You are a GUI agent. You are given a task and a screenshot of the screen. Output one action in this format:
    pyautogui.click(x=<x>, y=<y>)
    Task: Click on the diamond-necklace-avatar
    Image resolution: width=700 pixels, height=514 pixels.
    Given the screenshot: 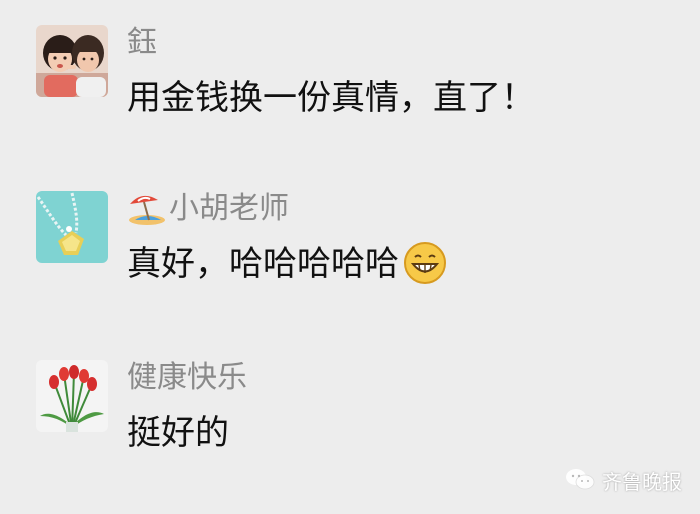 What is the action you would take?
    pyautogui.click(x=72, y=227)
    